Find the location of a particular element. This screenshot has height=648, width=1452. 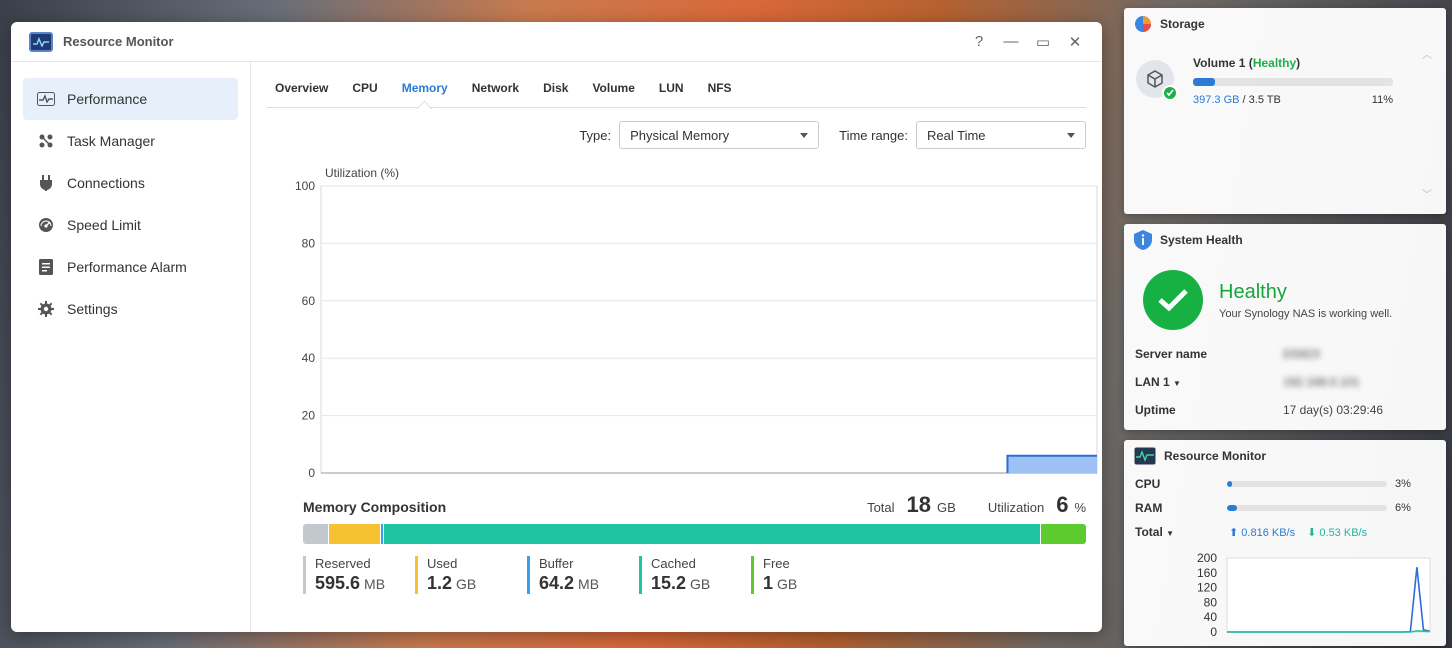

lan-label: LAN 1 ▼ is located at coordinates (1209, 382).